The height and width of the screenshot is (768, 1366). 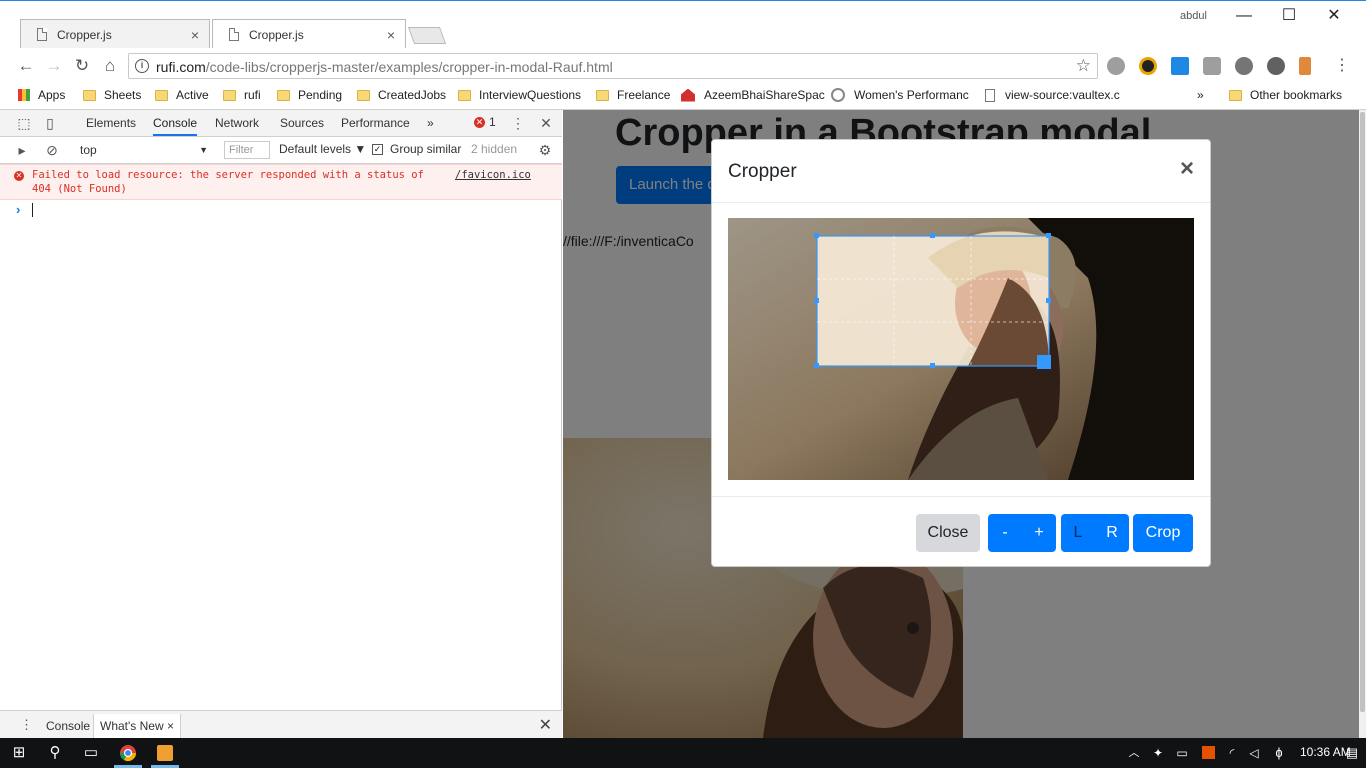 I want to click on tab-title: Cropper.js, so click(x=84, y=34).